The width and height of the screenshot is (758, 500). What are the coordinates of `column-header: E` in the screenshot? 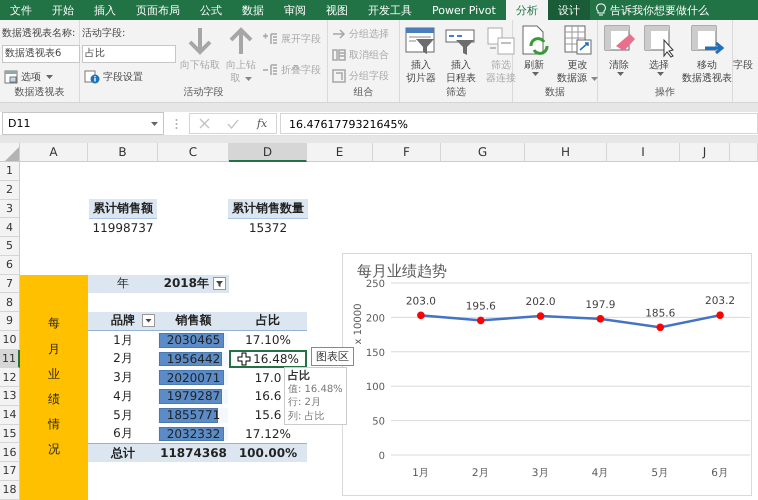 It's located at (340, 152).